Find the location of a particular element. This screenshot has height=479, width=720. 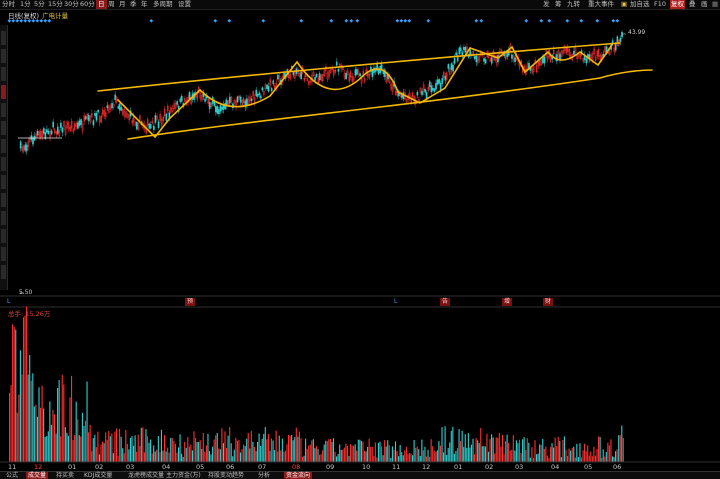

month-tick: 08 is located at coordinates (296, 467).